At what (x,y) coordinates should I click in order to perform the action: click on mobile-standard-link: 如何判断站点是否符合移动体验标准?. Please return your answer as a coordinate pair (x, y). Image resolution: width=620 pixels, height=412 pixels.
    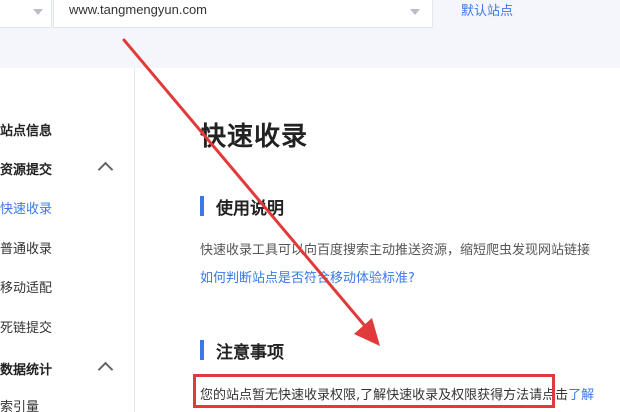
    Looking at the image, I should click on (307, 276).